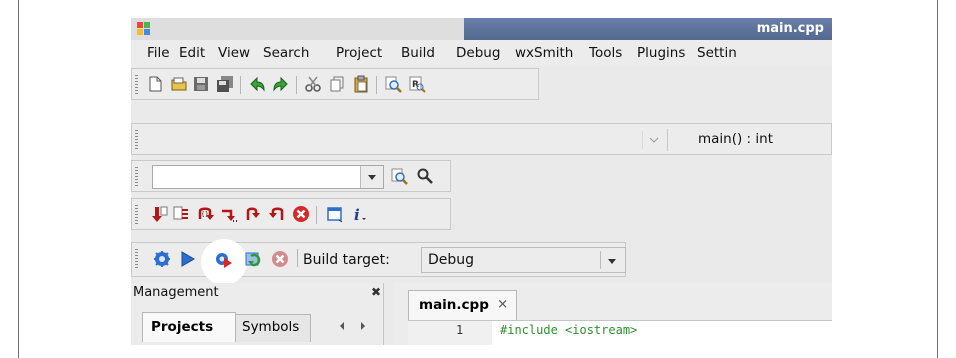 The image size is (956, 358). Describe the element at coordinates (359, 53) in the screenshot. I see `menu-project: Project` at that location.